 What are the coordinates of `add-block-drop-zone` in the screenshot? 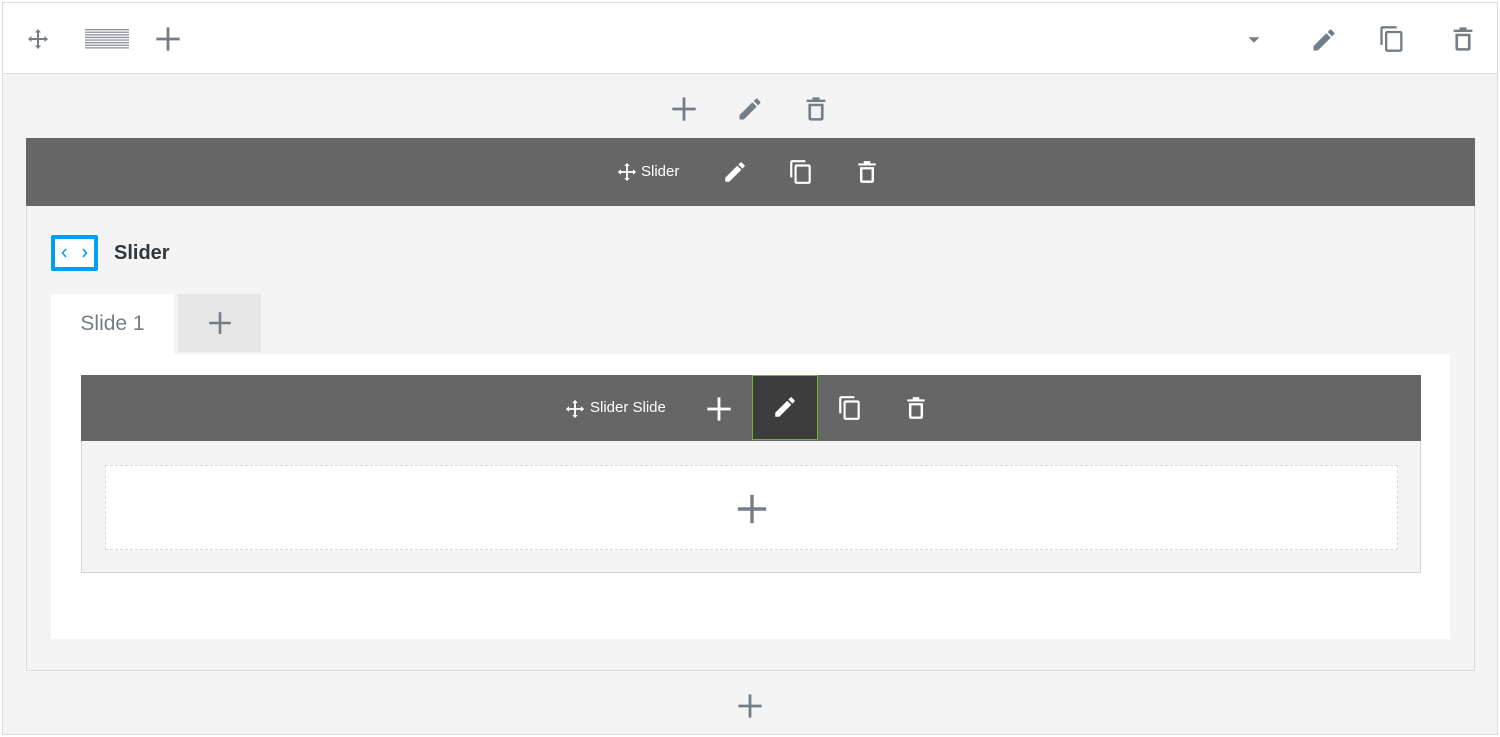 It's located at (751, 507).